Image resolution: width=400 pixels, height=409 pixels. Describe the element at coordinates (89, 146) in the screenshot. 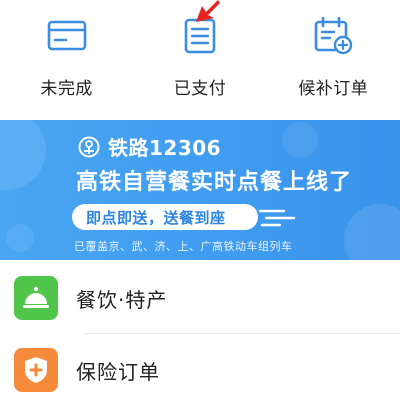

I see `railway-logo-icon` at that location.